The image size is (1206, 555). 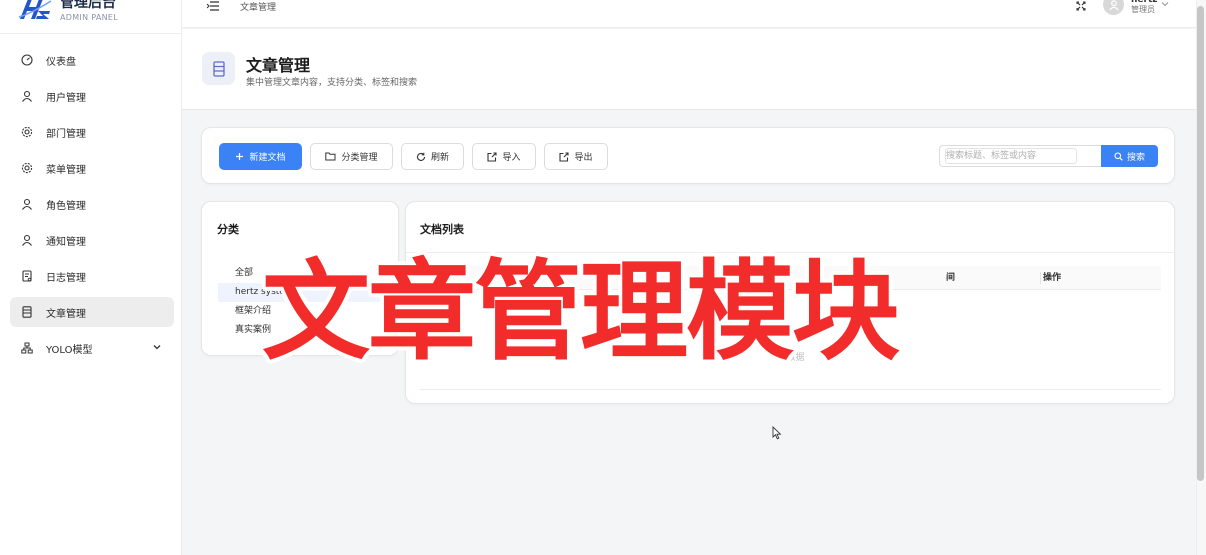 What do you see at coordinates (777, 434) in the screenshot?
I see `mouse-cursor-icon` at bounding box center [777, 434].